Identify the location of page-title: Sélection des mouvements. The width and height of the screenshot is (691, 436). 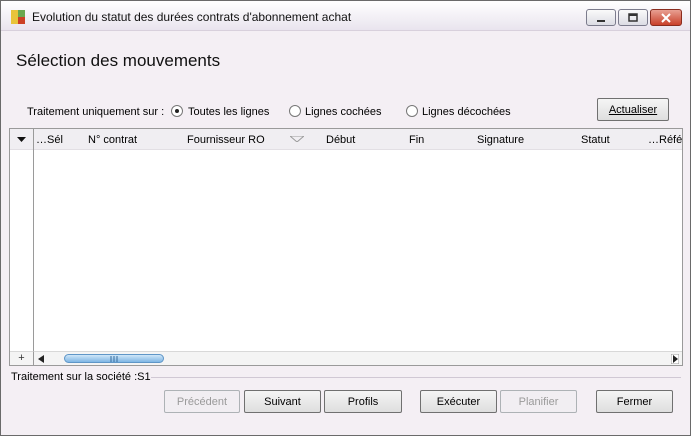
(118, 60).